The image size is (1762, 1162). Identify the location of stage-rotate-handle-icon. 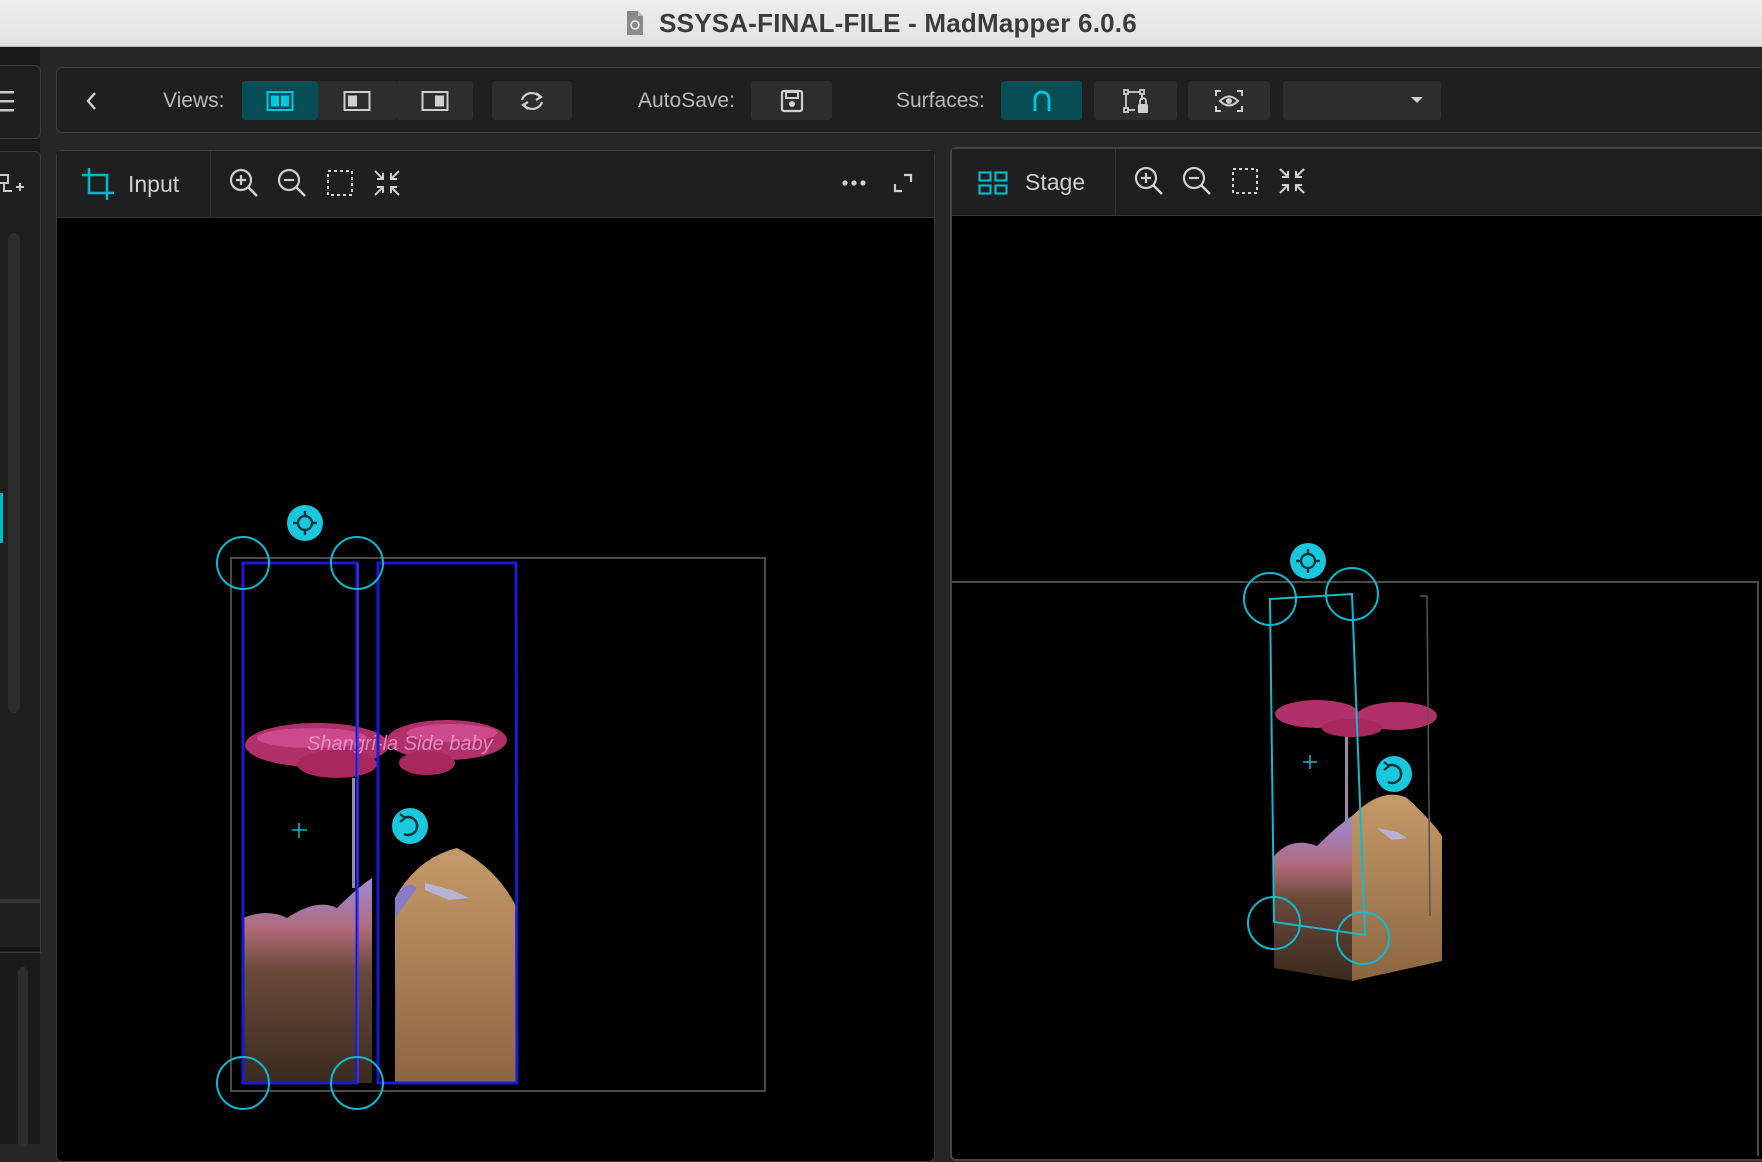
(1394, 774).